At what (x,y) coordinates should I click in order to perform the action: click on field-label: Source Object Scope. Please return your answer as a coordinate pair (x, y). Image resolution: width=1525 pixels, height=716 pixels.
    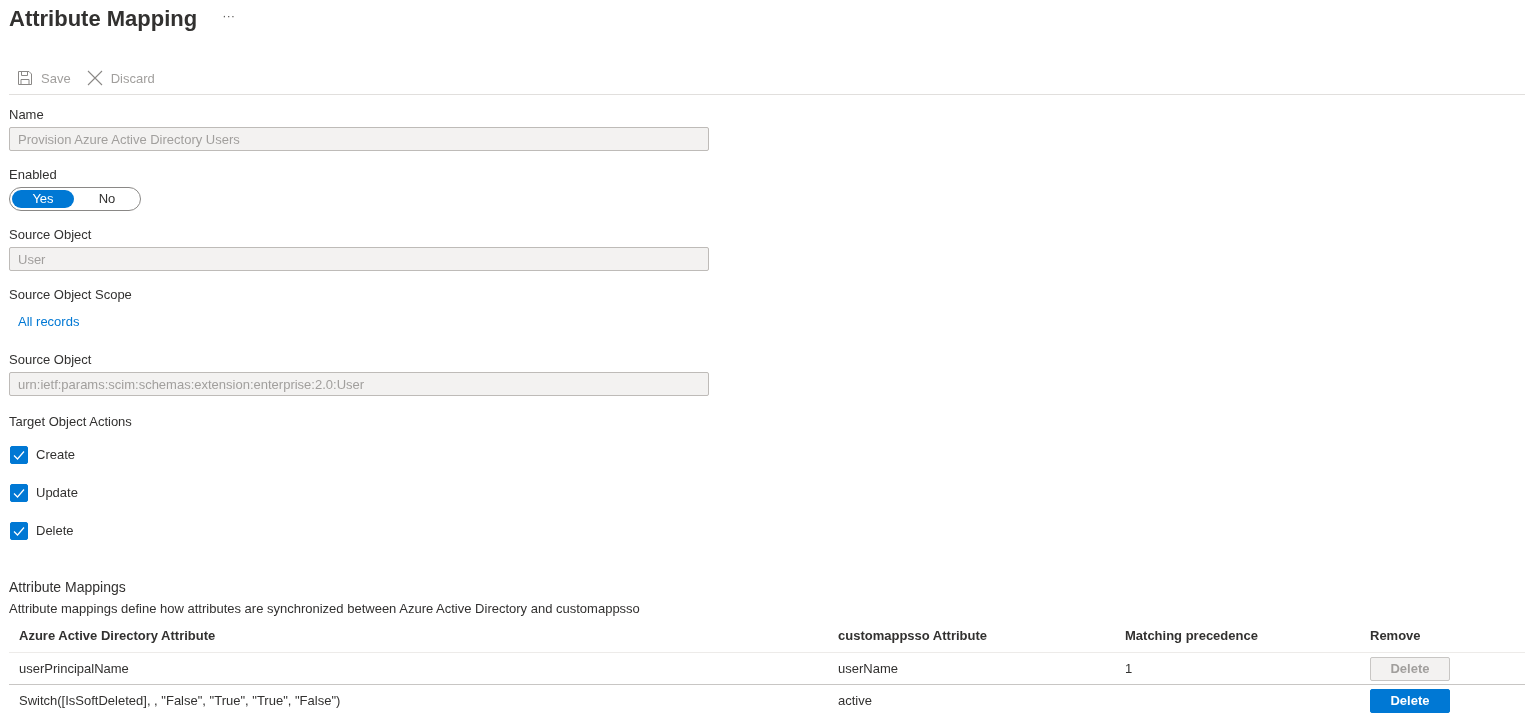
    Looking at the image, I should click on (71, 295).